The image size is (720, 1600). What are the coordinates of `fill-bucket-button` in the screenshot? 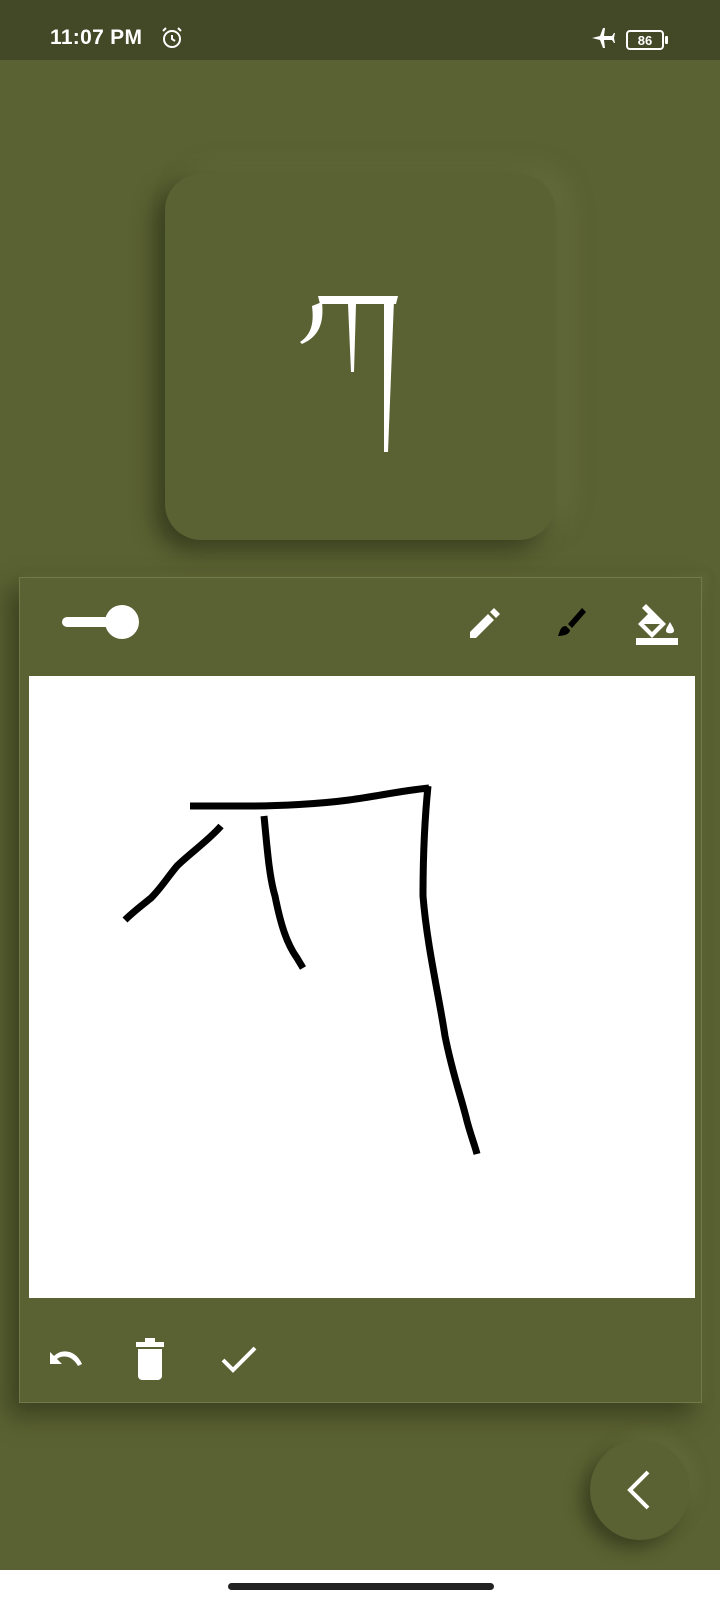 It's located at (657, 623).